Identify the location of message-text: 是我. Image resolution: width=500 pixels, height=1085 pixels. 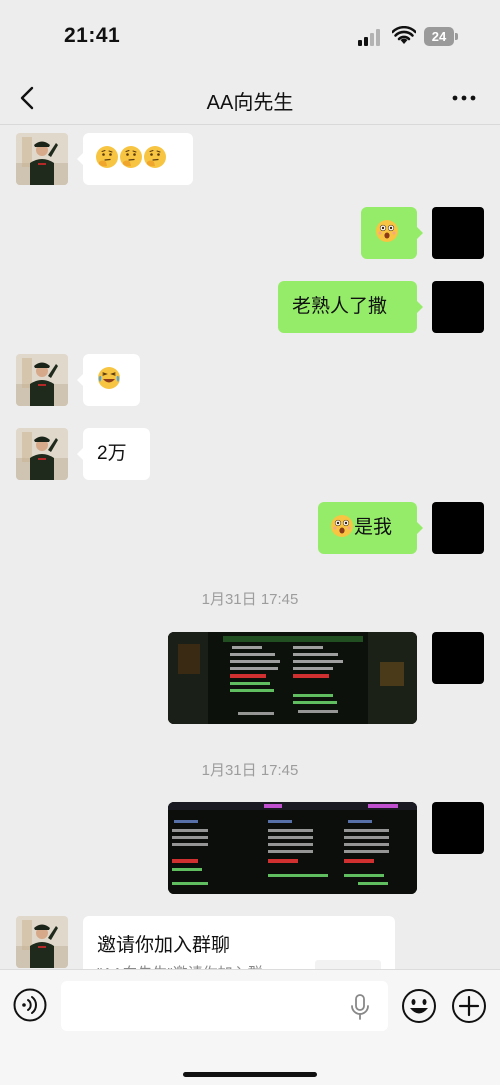
(373, 527).